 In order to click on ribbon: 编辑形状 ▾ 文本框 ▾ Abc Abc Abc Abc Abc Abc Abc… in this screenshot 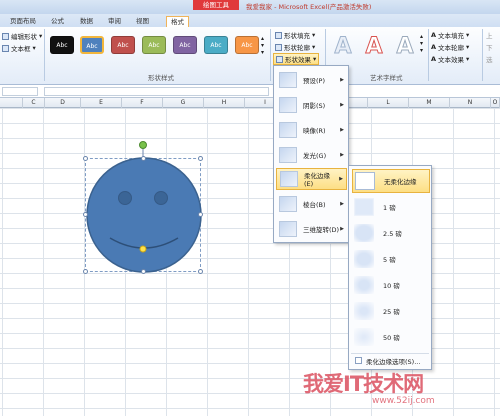, I will do `click(250, 56)`.